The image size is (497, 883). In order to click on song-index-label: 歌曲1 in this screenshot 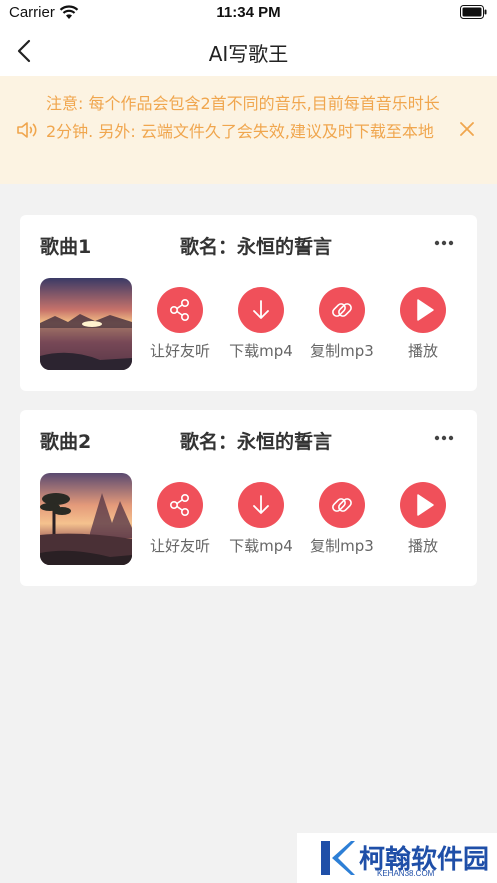, I will do `click(66, 247)`.